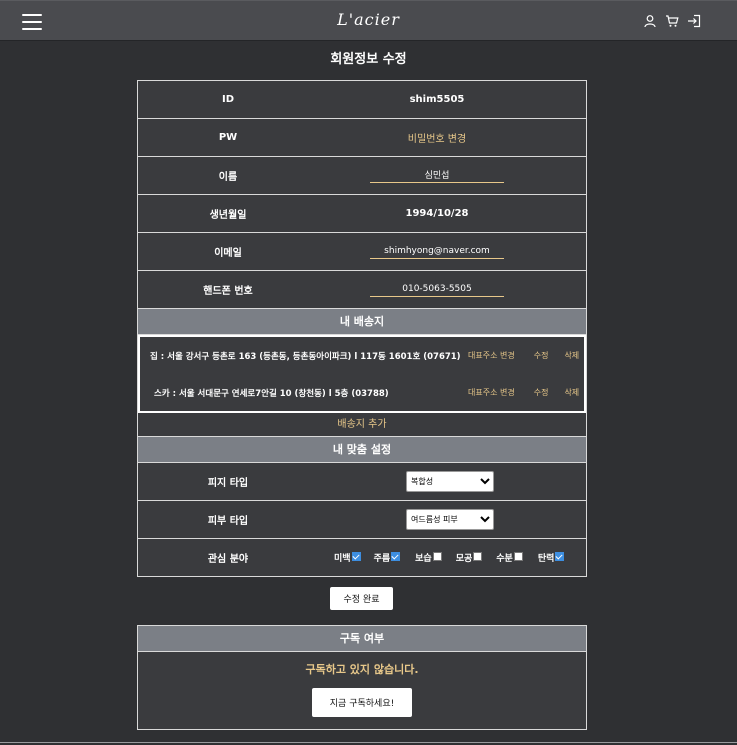 Image resolution: width=737 pixels, height=745 pixels. I want to click on skin-type-select: 복합성, so click(450, 481).